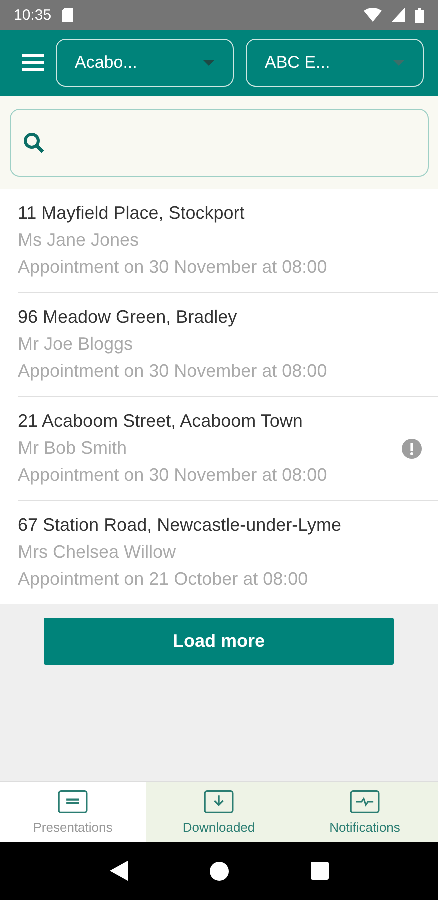 The image size is (438, 900). I want to click on customer-name: Ms Jane Jones, so click(79, 240).